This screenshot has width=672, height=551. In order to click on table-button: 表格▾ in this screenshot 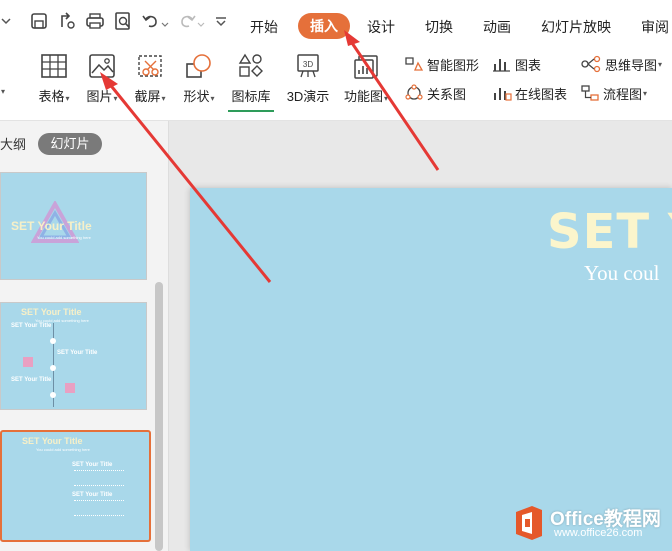, I will do `click(54, 78)`.